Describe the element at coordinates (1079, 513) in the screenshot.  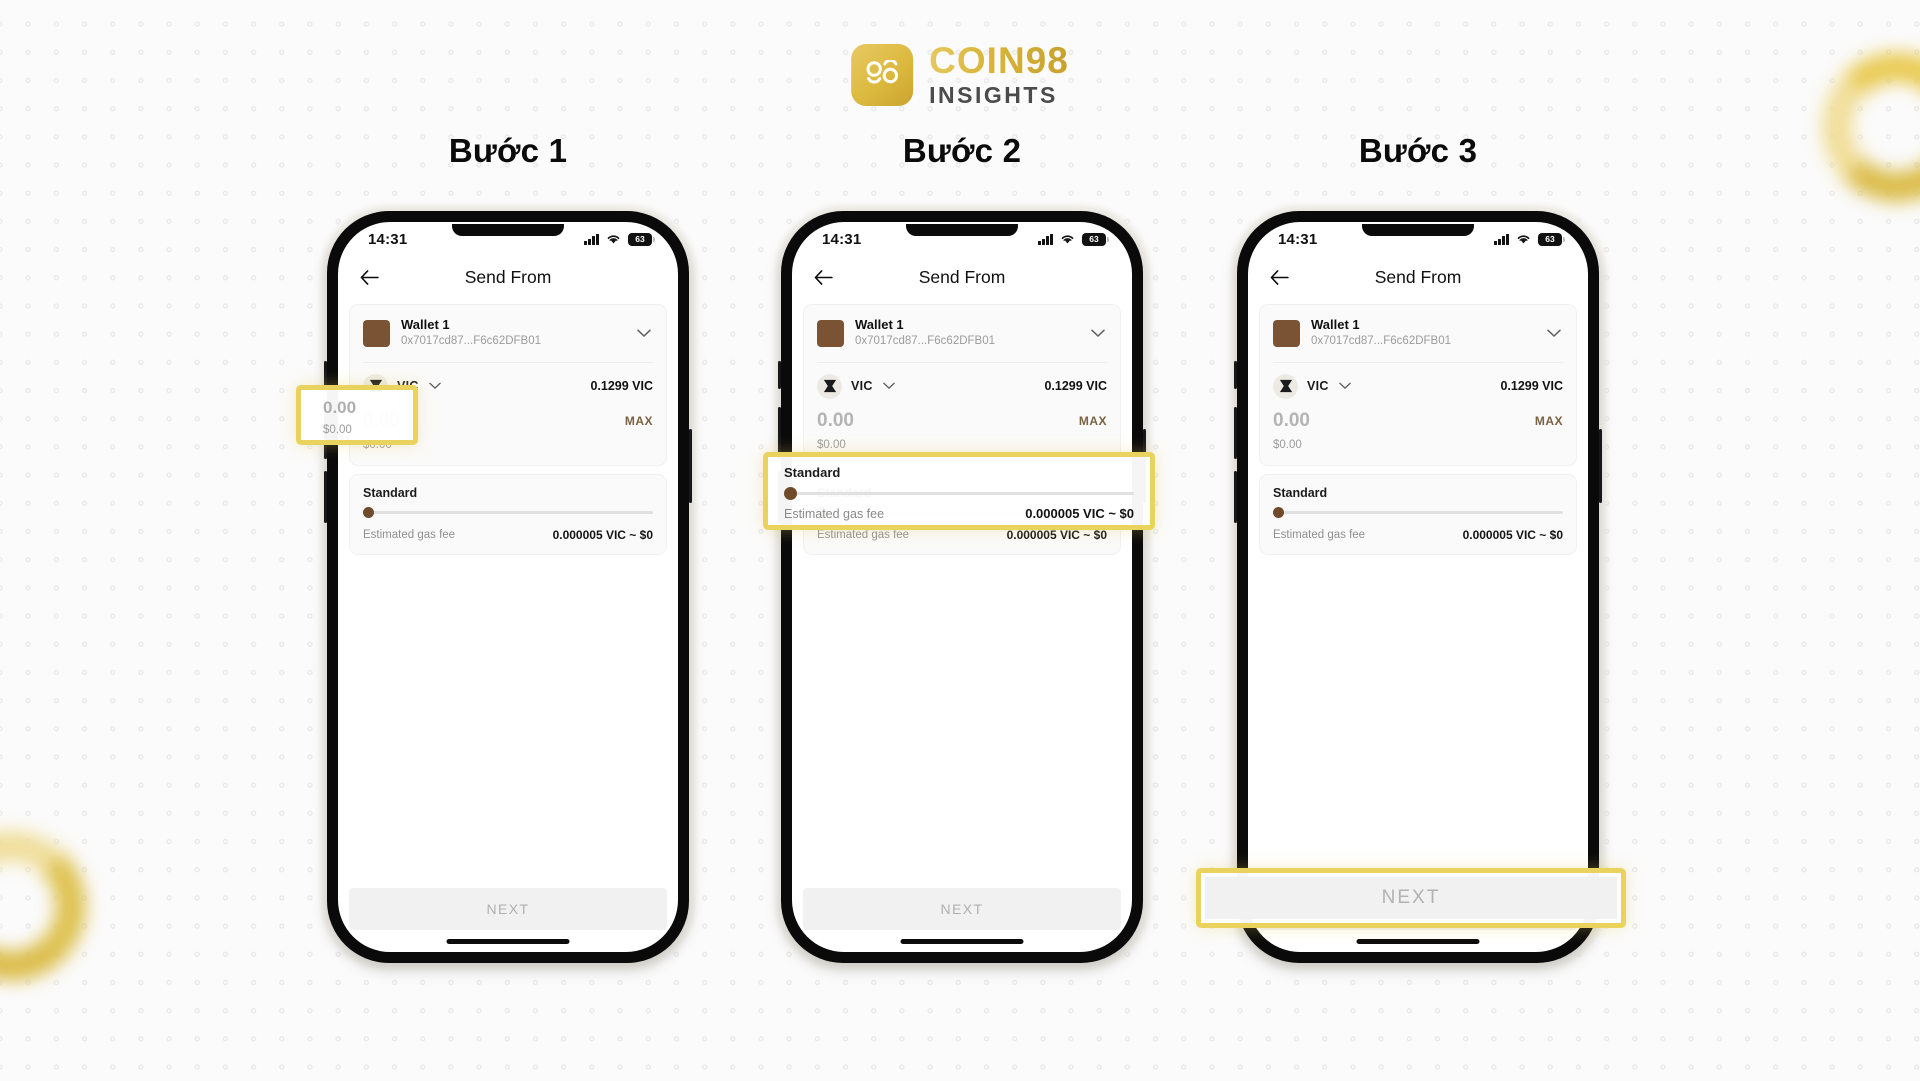
I see `highlight-gas-fee-value: 0.000005 VIC ~ $0` at that location.